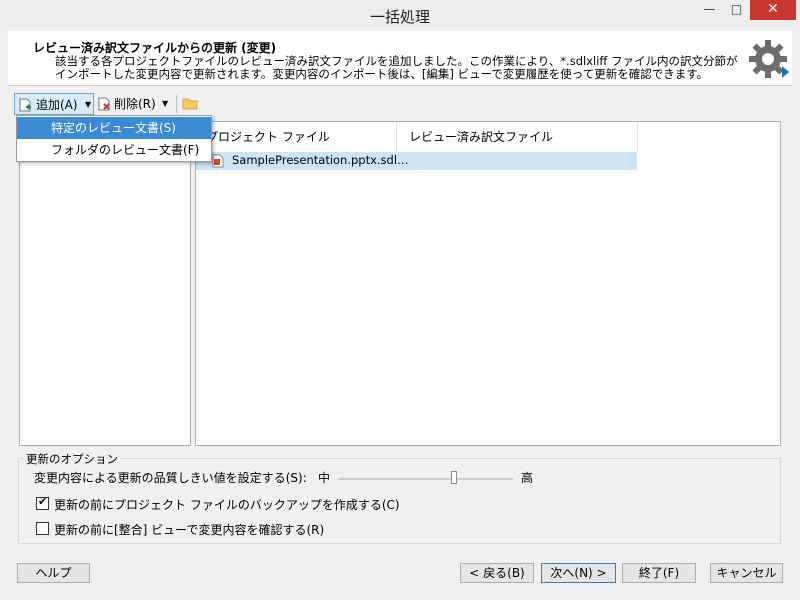 The image size is (800, 600). Describe the element at coordinates (524, 137) in the screenshot. I see `column-header-review-file: レビュー済み訳文ファイル` at that location.